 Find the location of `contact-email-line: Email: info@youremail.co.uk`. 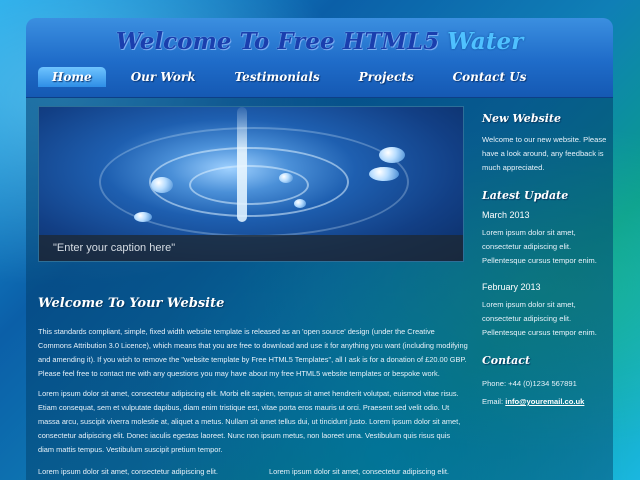

contact-email-line: Email: info@youremail.co.uk is located at coordinates (544, 402).